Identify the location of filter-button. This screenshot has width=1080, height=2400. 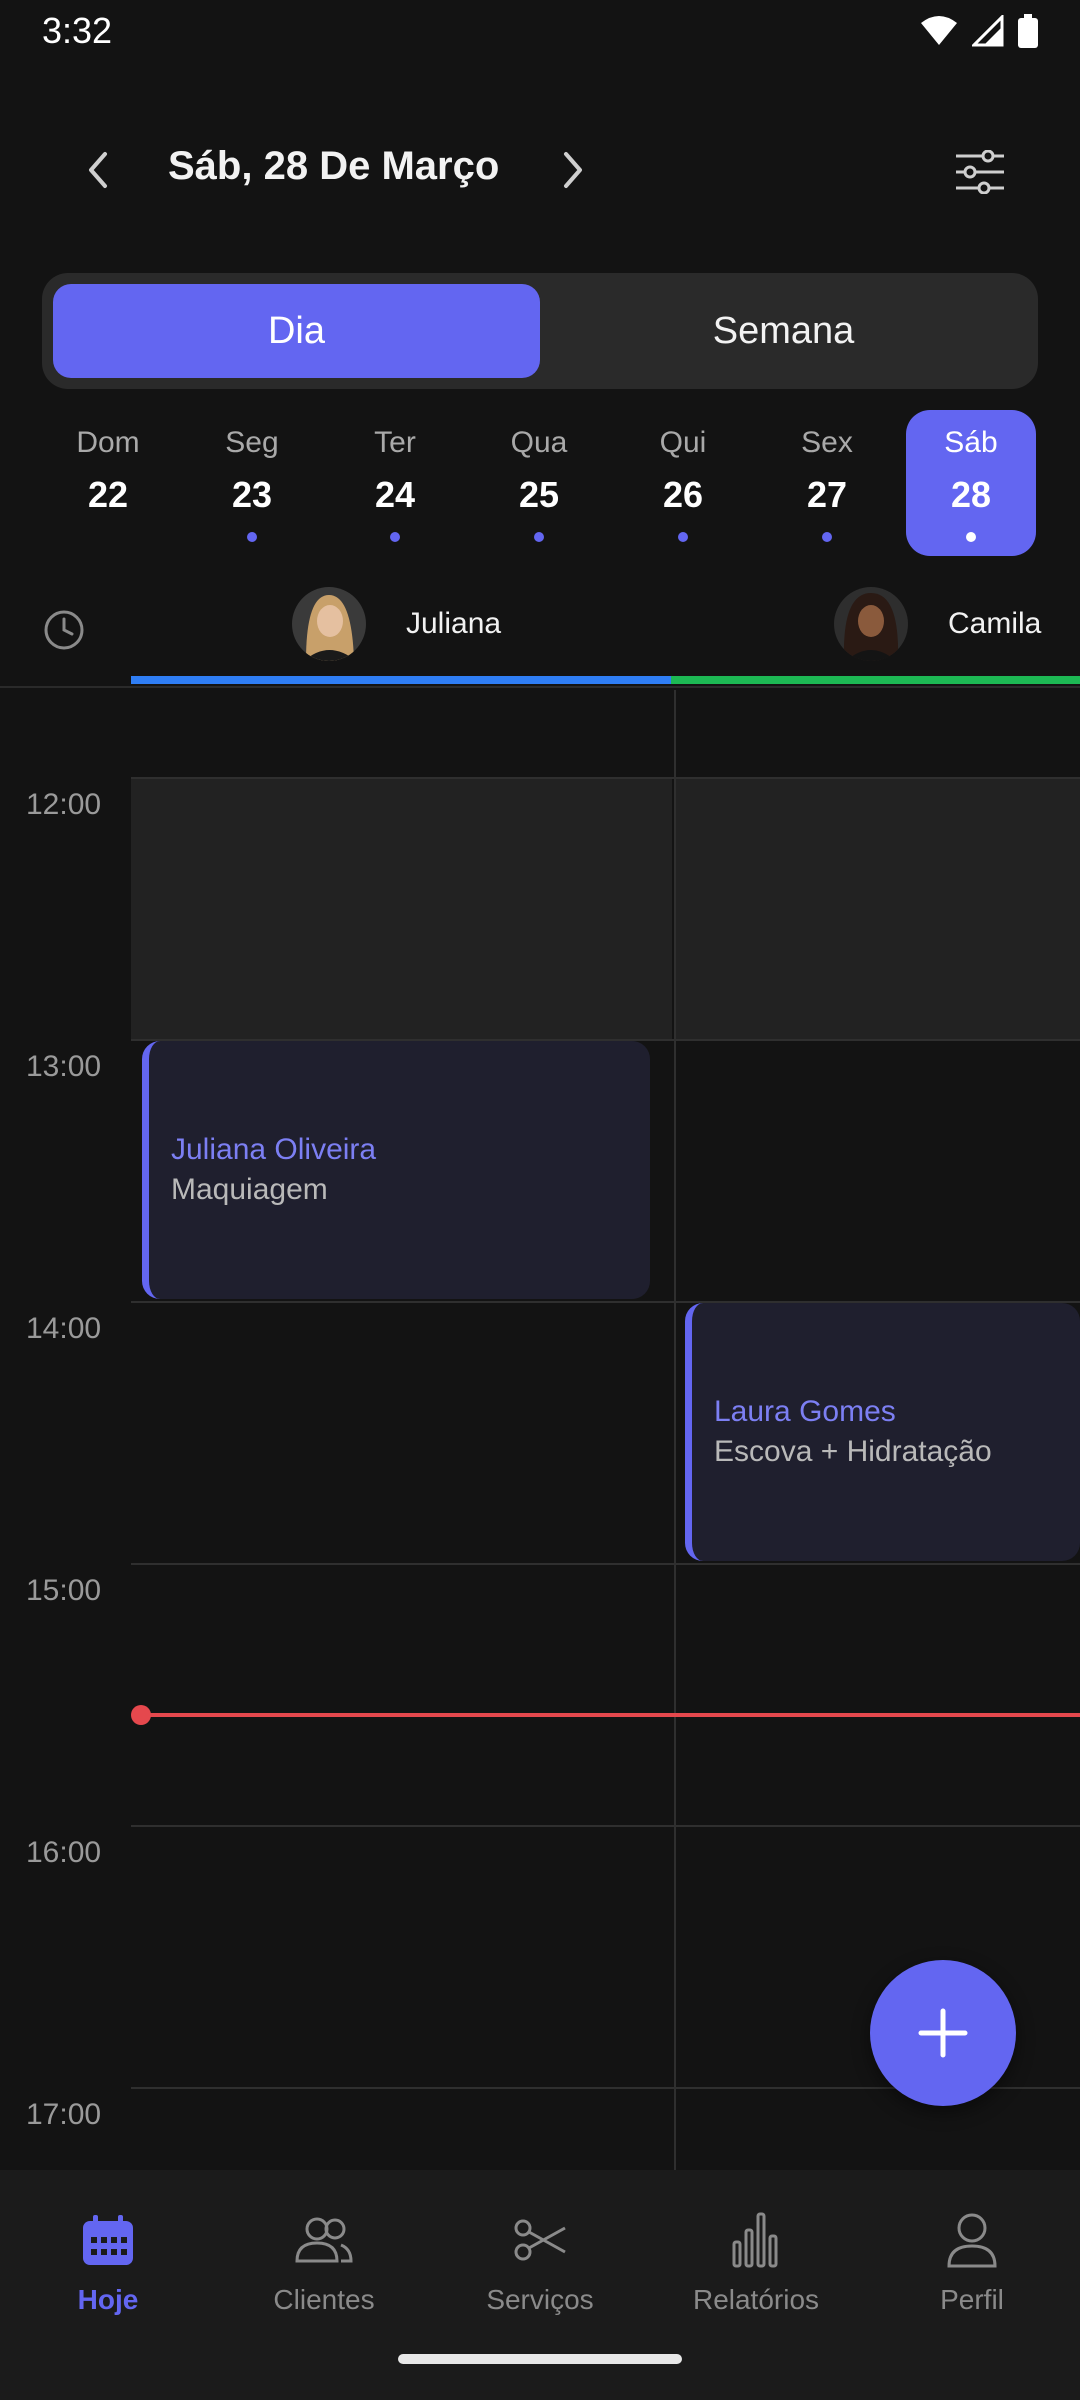
(980, 172).